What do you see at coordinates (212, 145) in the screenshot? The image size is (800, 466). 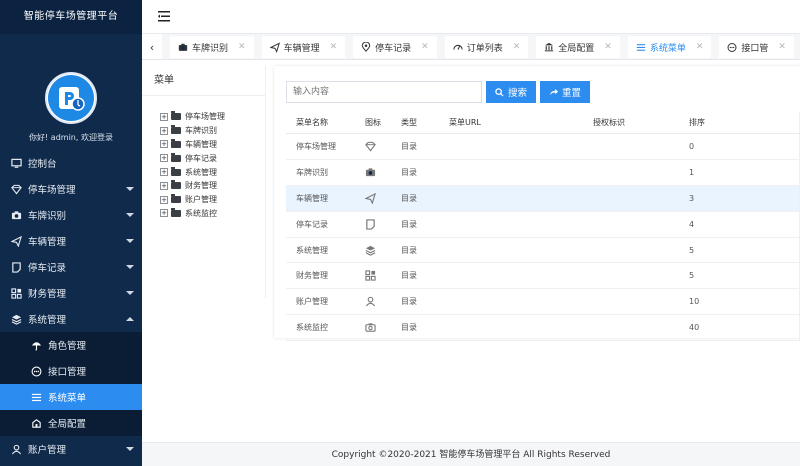 I see `tree-node: + 车辆管理` at bounding box center [212, 145].